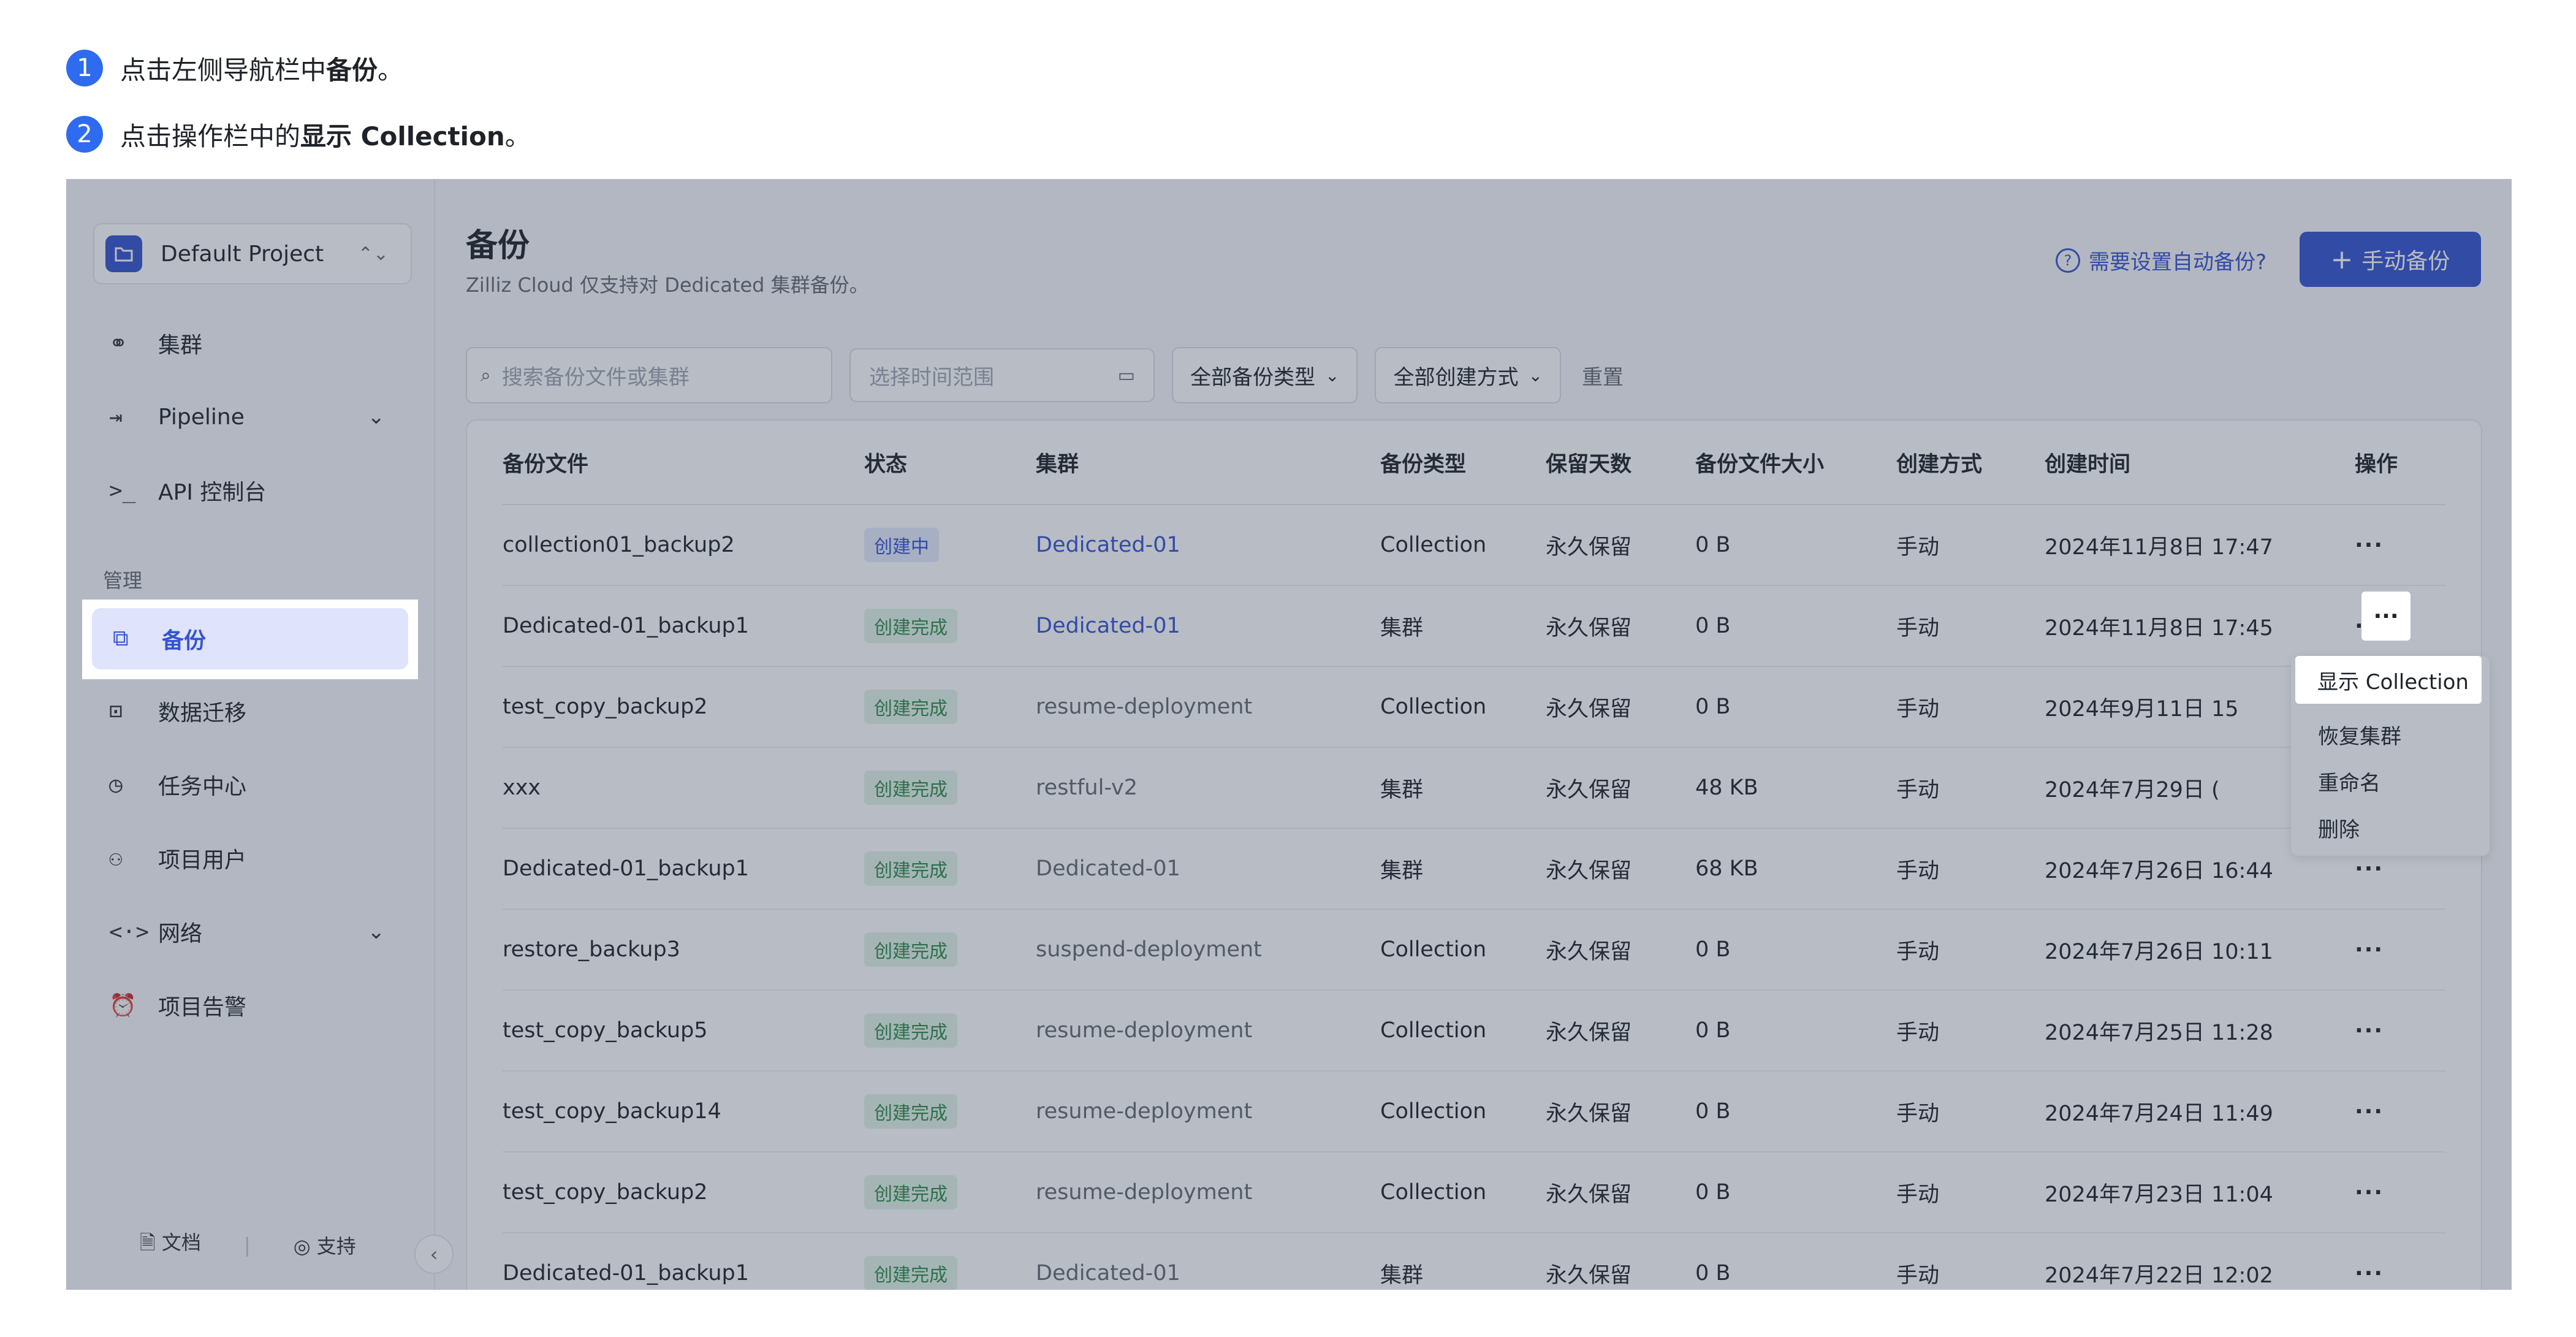 The width and height of the screenshot is (2576, 1337). Describe the element at coordinates (1468, 375) in the screenshot. I see `creation-method-select: 全部创建方式 ⌄` at that location.